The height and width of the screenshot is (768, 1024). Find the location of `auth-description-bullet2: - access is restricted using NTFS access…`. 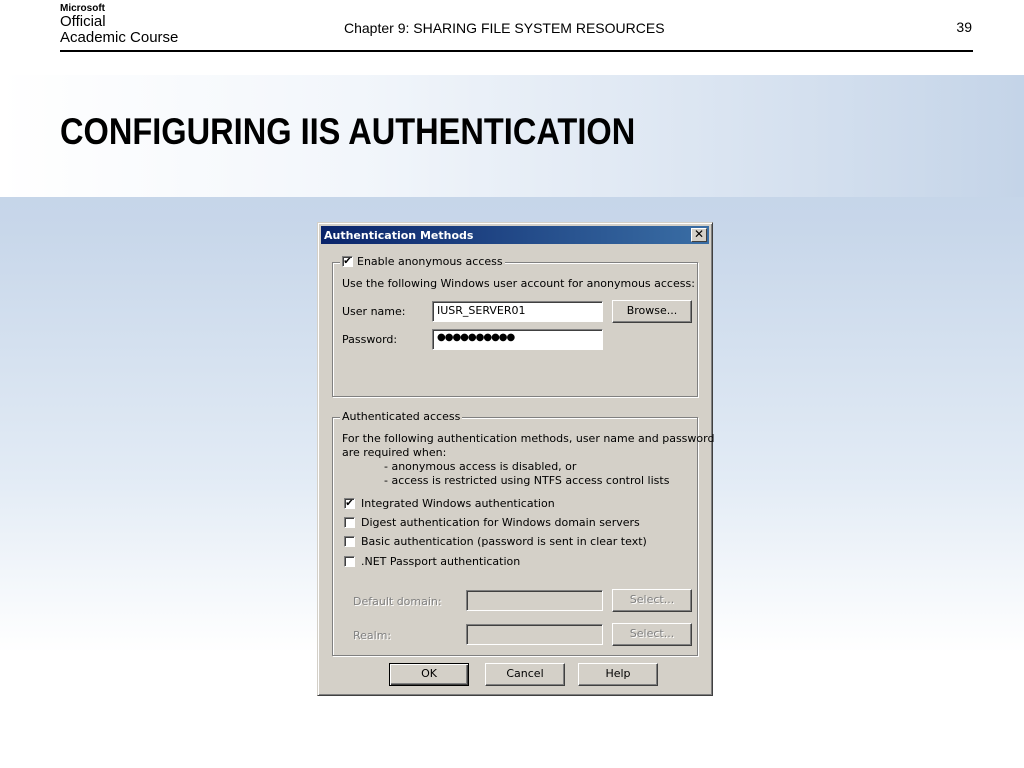

auth-description-bullet2: - access is restricted using NTFS access… is located at coordinates (527, 480).